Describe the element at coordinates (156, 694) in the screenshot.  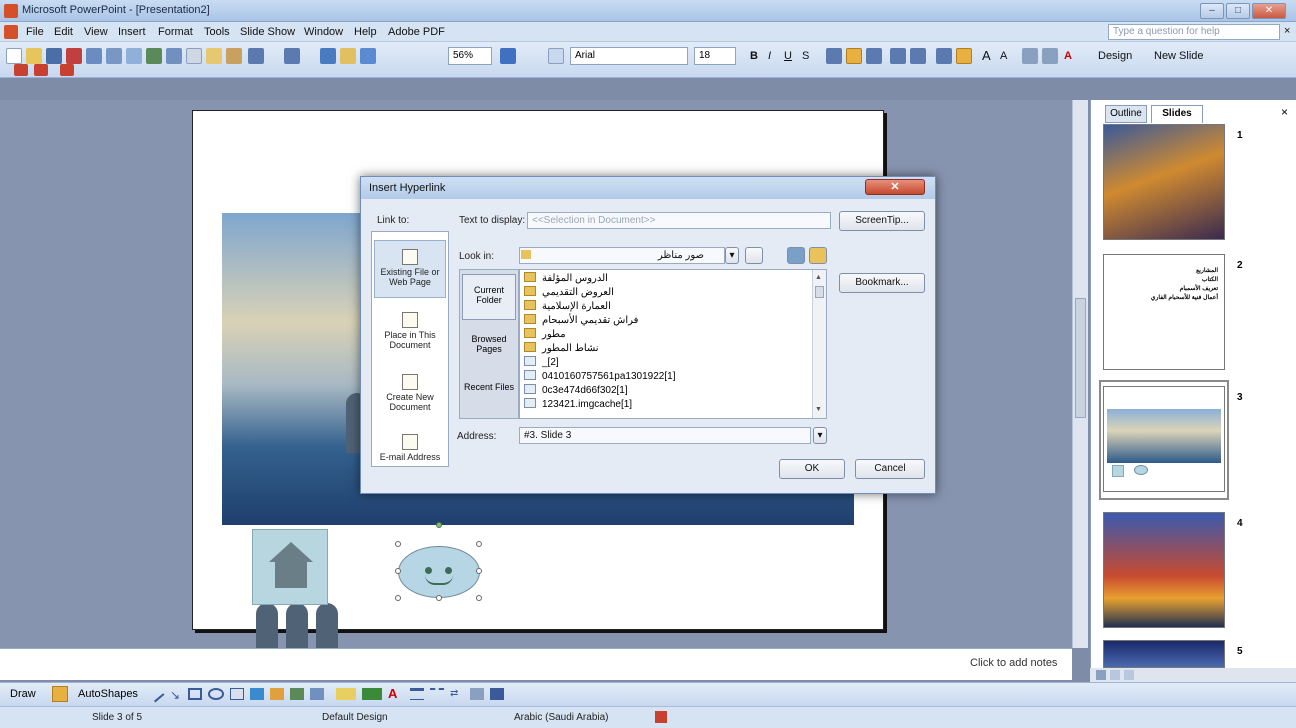
I see `line-icon` at that location.